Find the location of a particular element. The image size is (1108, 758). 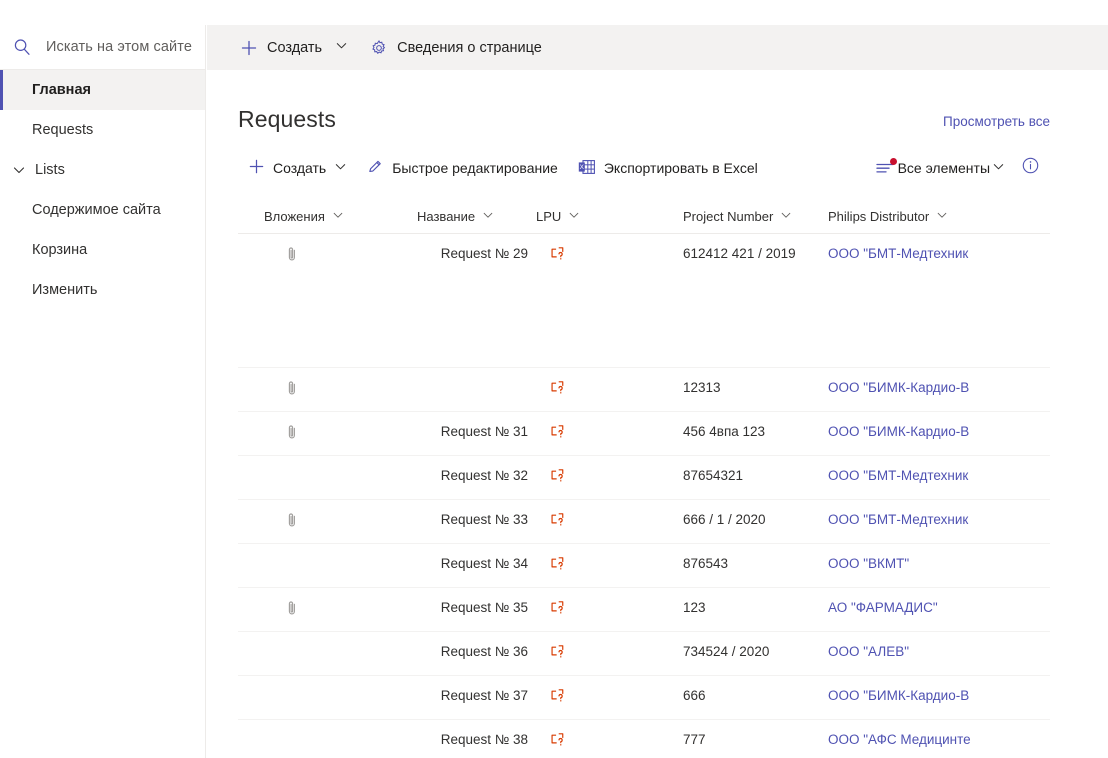

table-row: 12313 ООО "БИМК-Кардио-В is located at coordinates (644, 390).